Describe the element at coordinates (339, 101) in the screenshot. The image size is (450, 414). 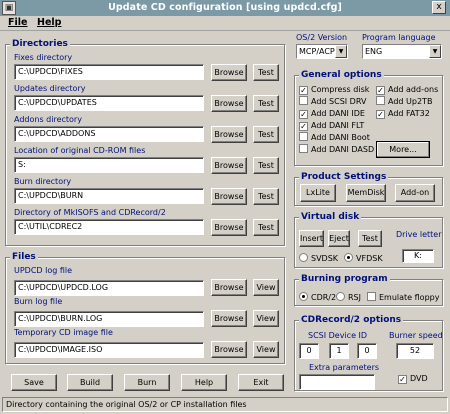
I see `checkbox-label: Add SCSI DRV` at that location.